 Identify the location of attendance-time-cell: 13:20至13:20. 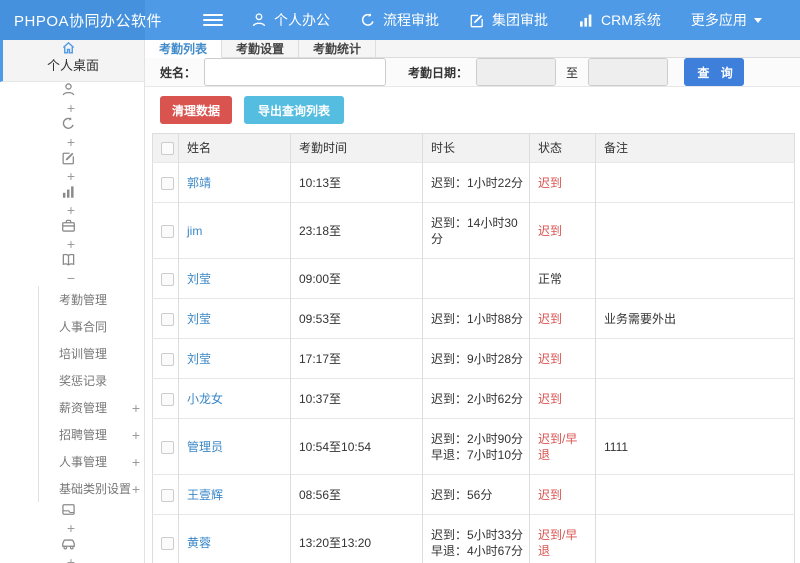
(356, 538).